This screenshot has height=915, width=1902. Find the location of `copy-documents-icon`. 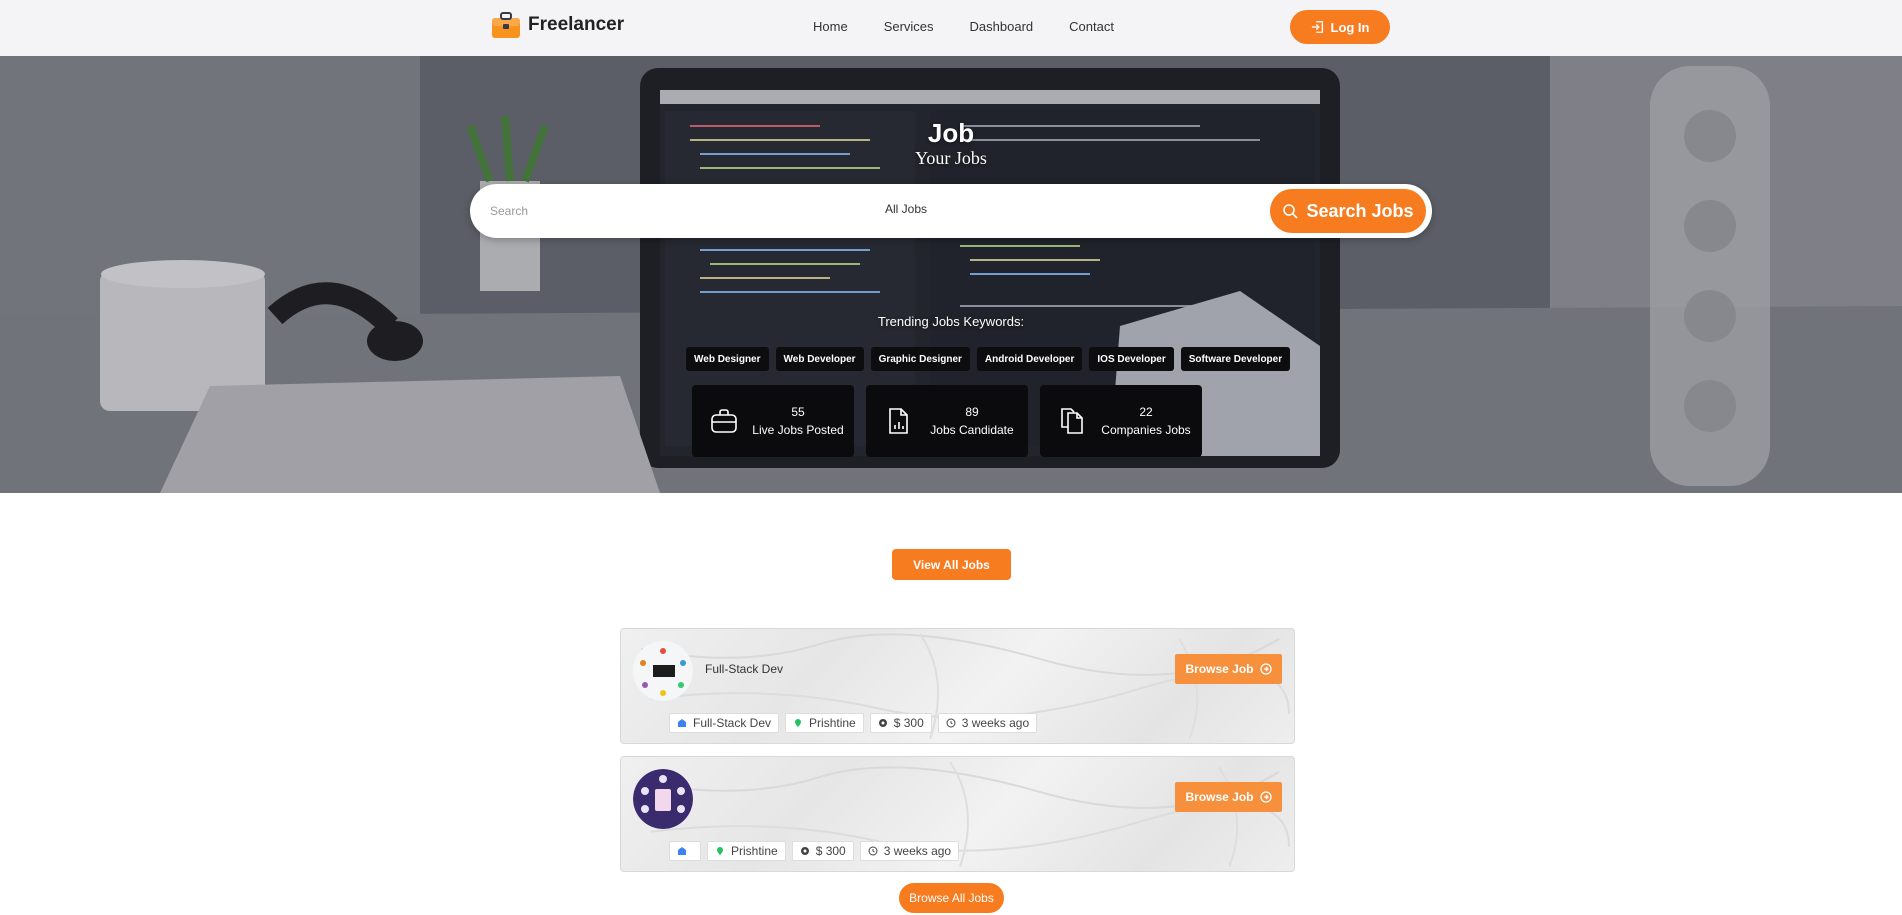

copy-documents-icon is located at coordinates (1072, 421).